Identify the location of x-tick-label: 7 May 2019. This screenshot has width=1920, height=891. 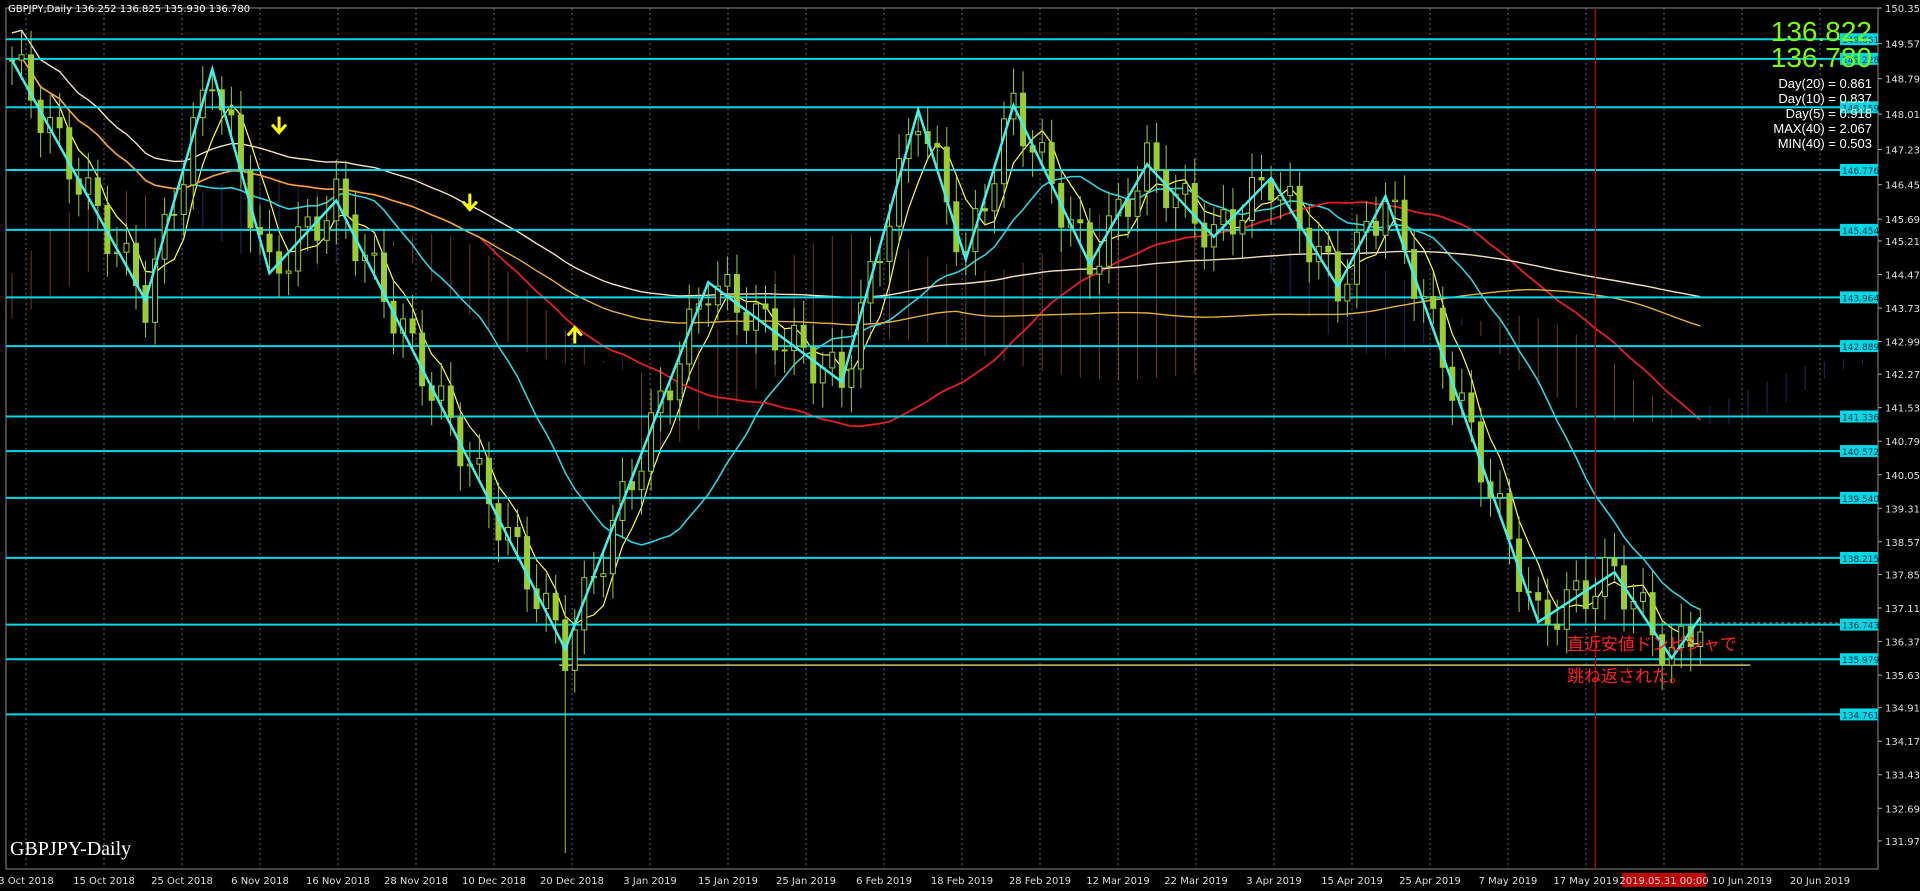
(1508, 881).